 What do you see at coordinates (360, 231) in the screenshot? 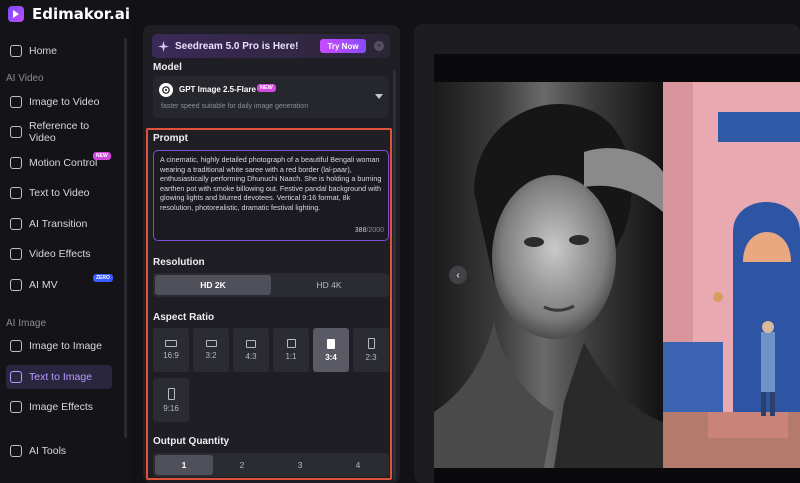
I see `char-count-value: 388` at bounding box center [360, 231].